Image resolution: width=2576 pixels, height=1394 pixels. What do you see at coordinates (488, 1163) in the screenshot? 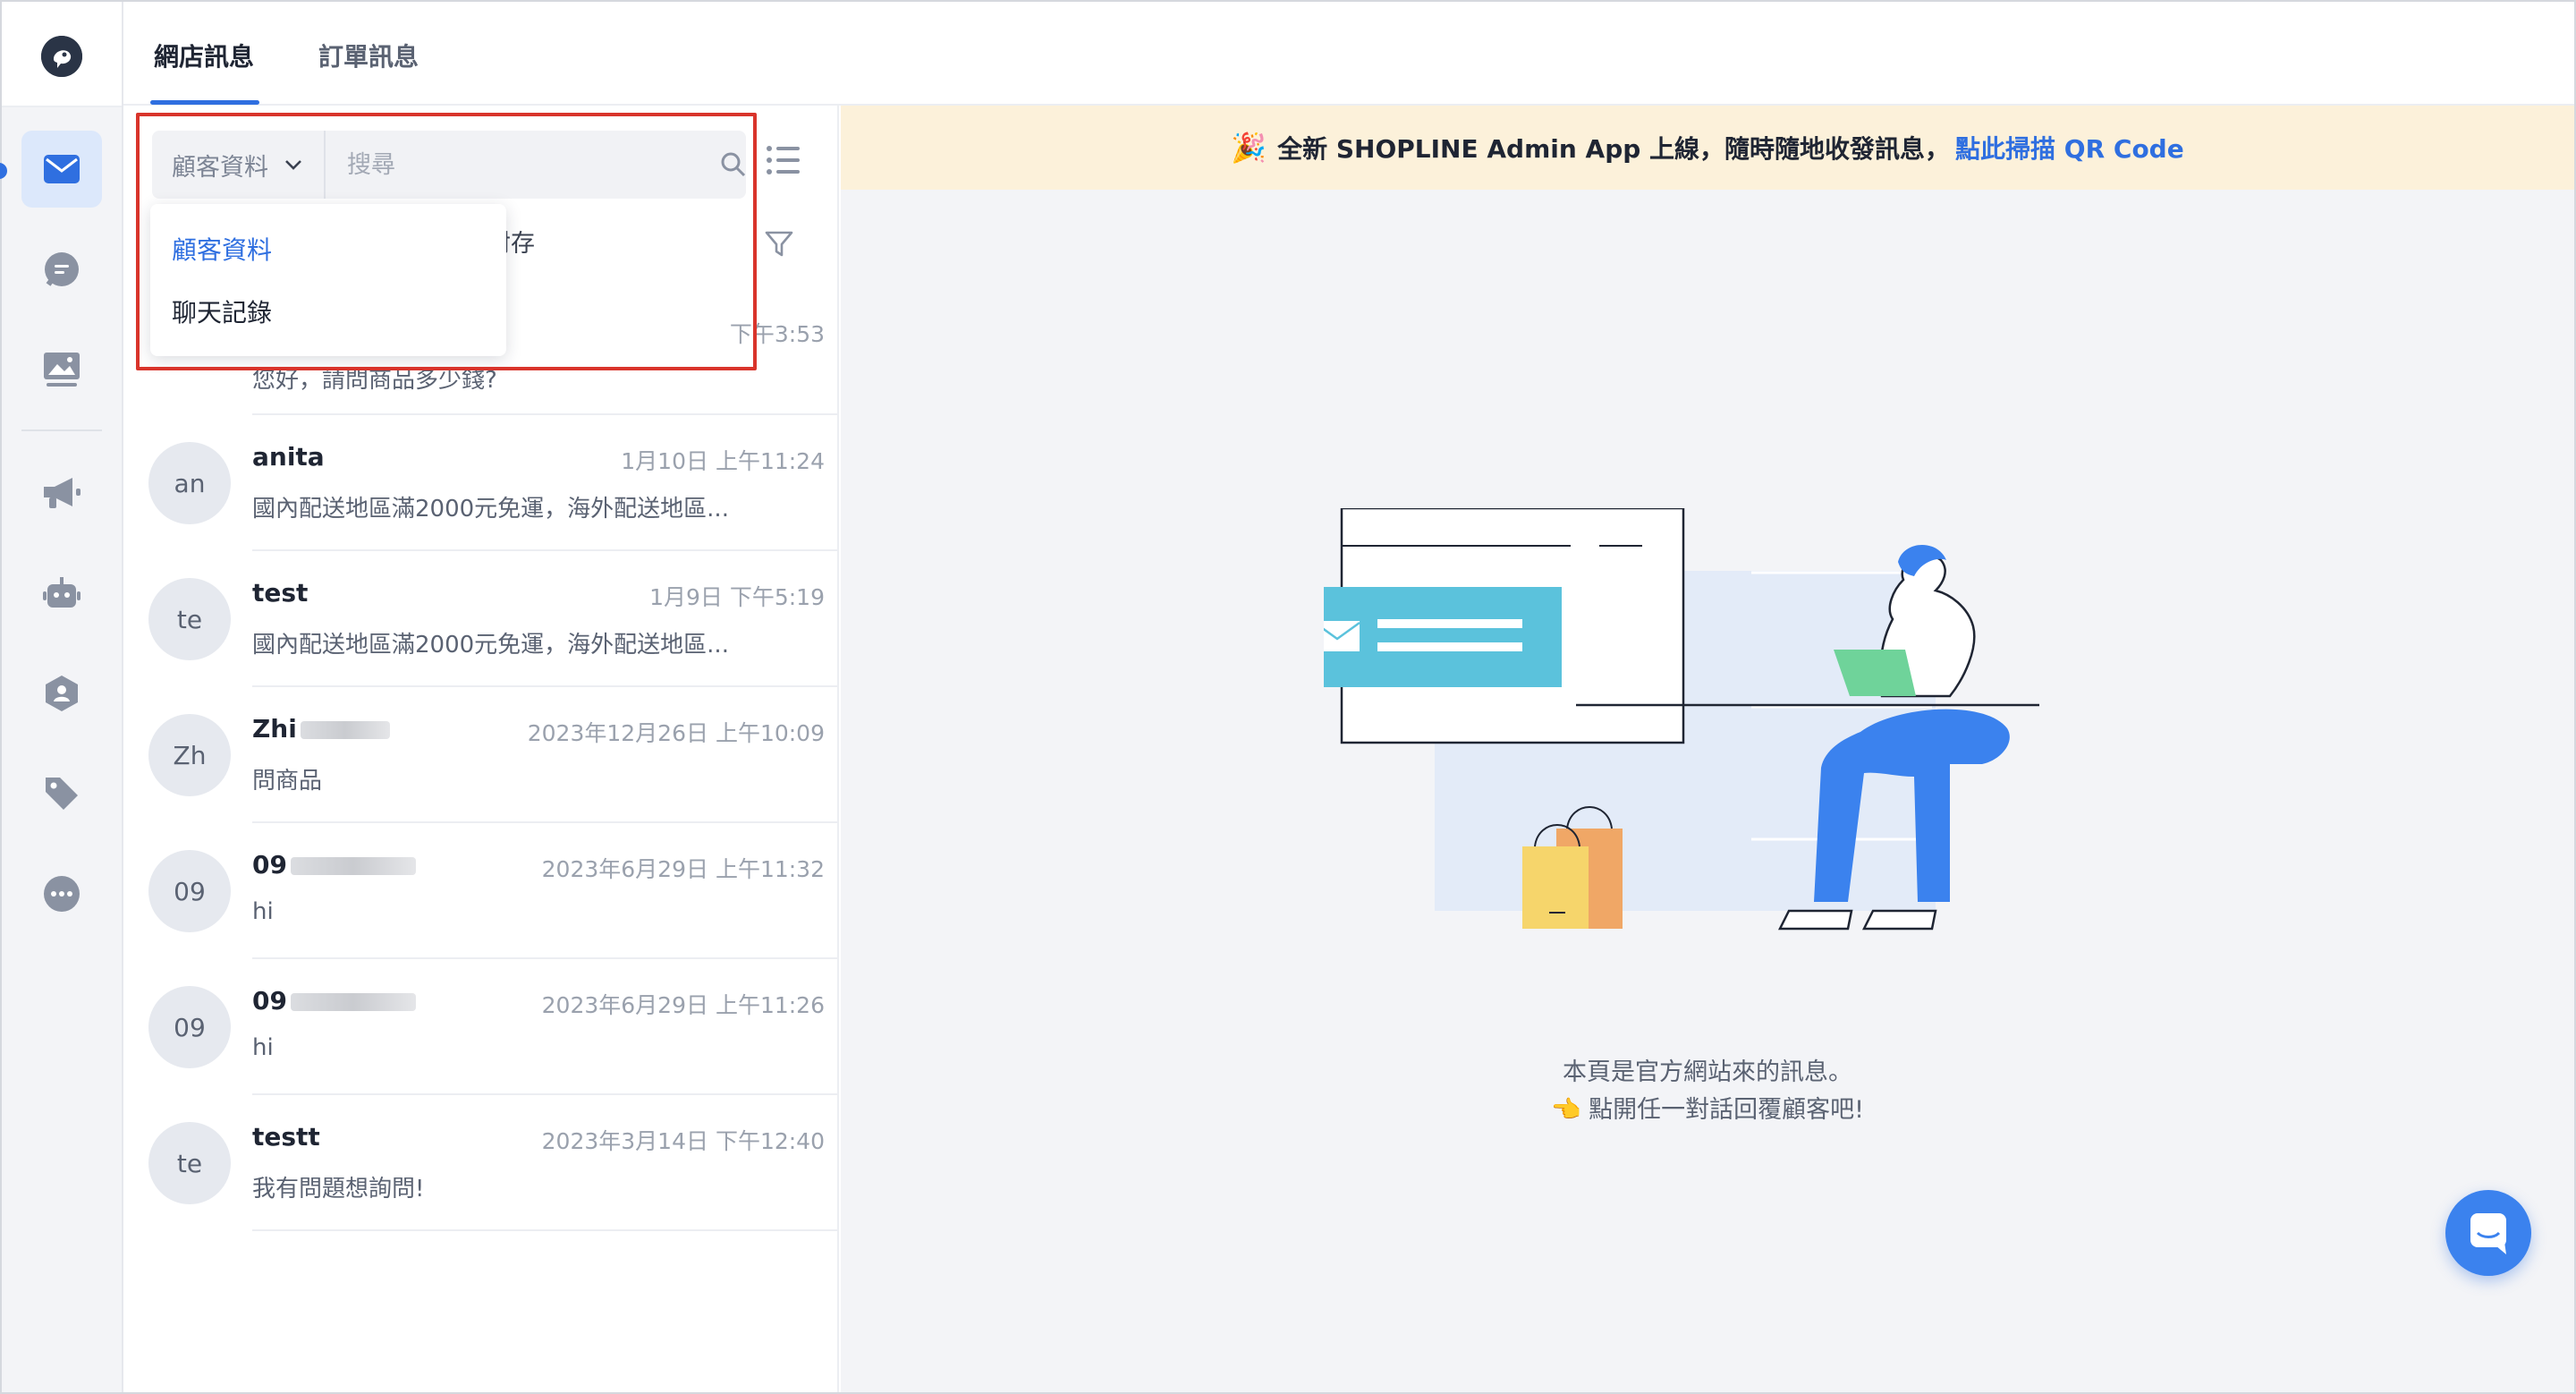
I see `conversation-item: te testt 2023年3月14日 下午12:40 我有問題想詢問!` at bounding box center [488, 1163].